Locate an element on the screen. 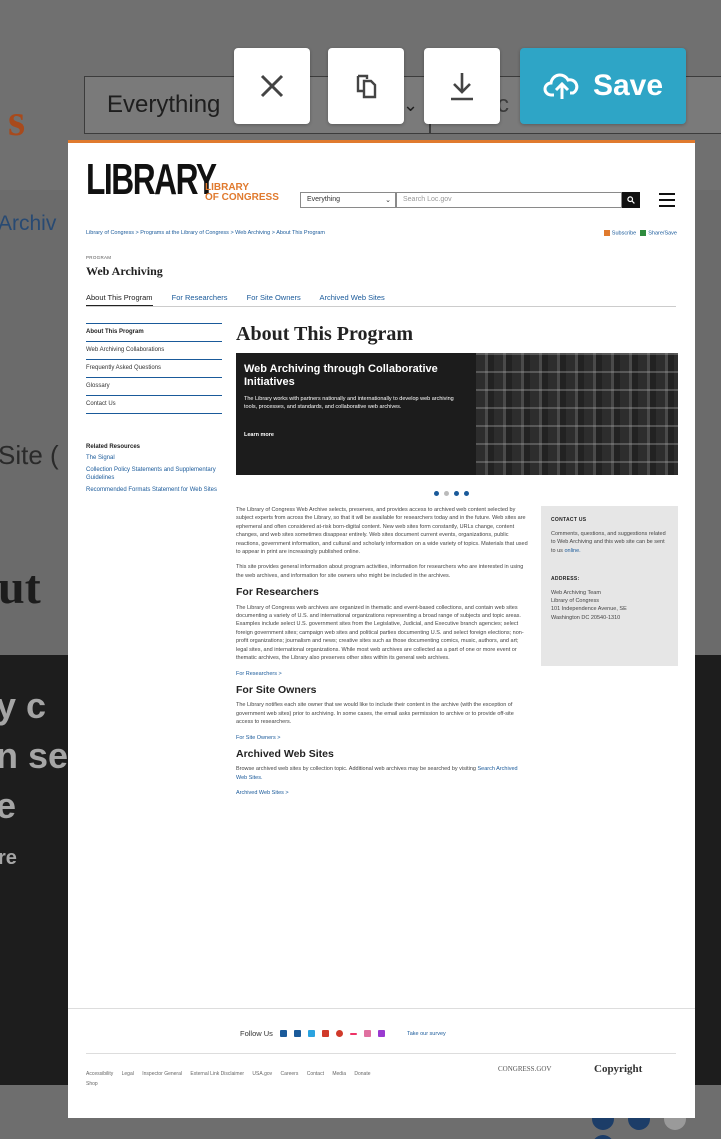 The image size is (721, 1139). divider is located at coordinates (381, 306).